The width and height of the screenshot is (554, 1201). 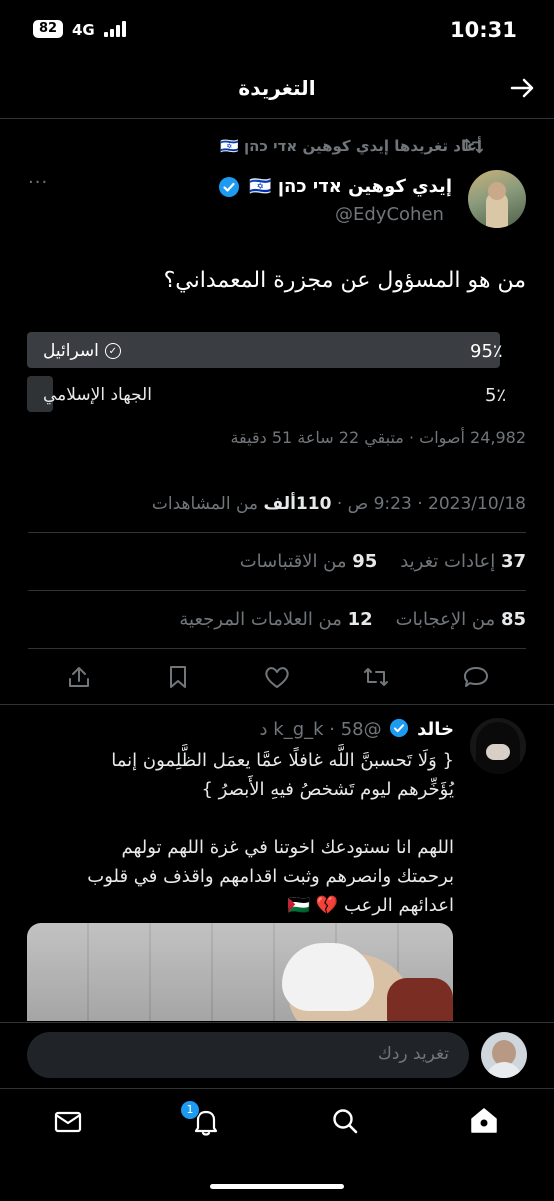 I want to click on reply-icon, so click(x=476, y=677).